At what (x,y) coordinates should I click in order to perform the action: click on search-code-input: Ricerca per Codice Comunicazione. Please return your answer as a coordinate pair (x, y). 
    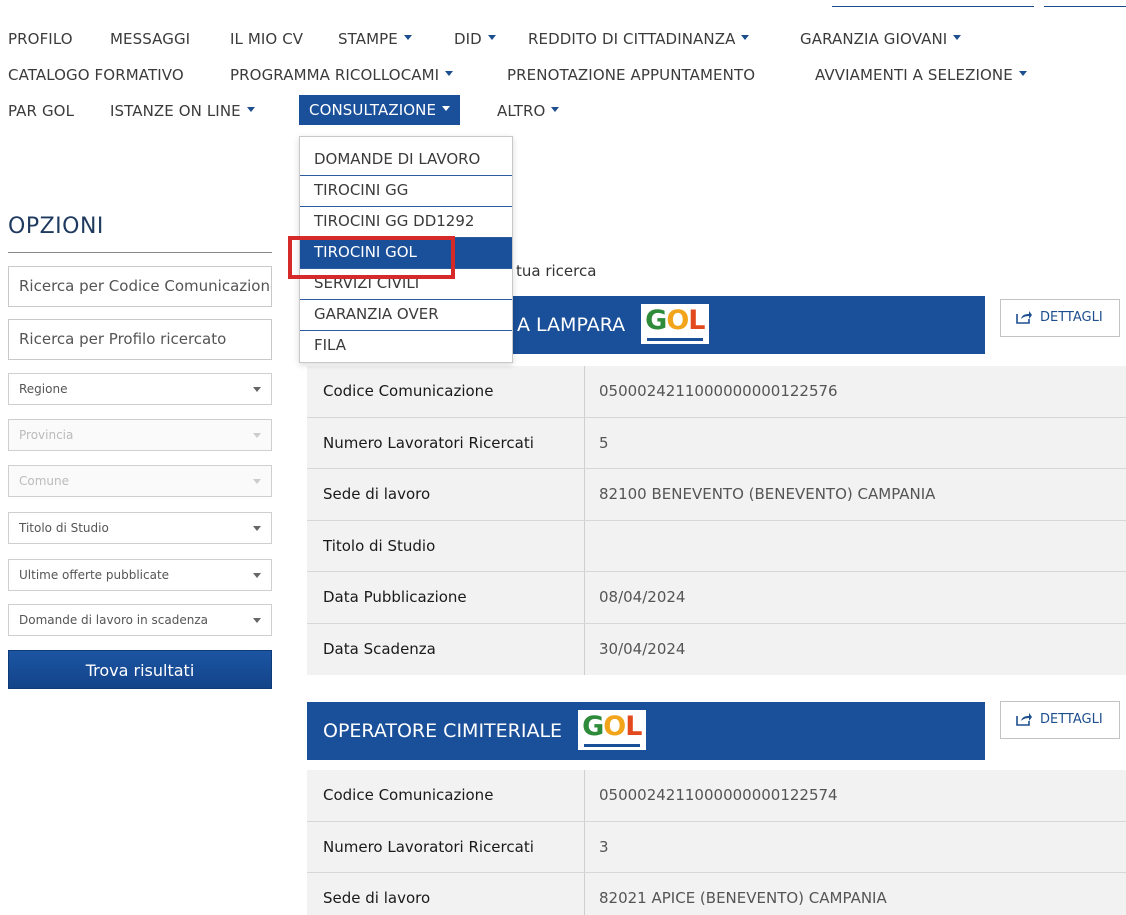
    Looking at the image, I should click on (140, 286).